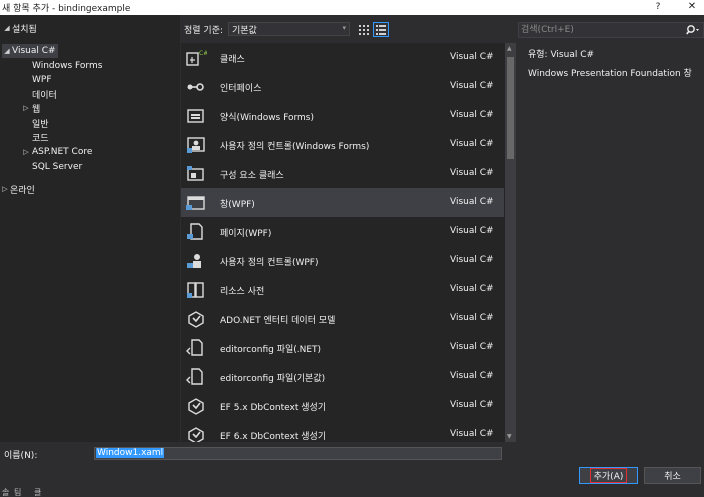 The width and height of the screenshot is (704, 497). What do you see at coordinates (342, 144) in the screenshot?
I see `list-item-user-control-winforms: 사용자 정의 컨트롤(Windows Forms) Visual C#` at bounding box center [342, 144].